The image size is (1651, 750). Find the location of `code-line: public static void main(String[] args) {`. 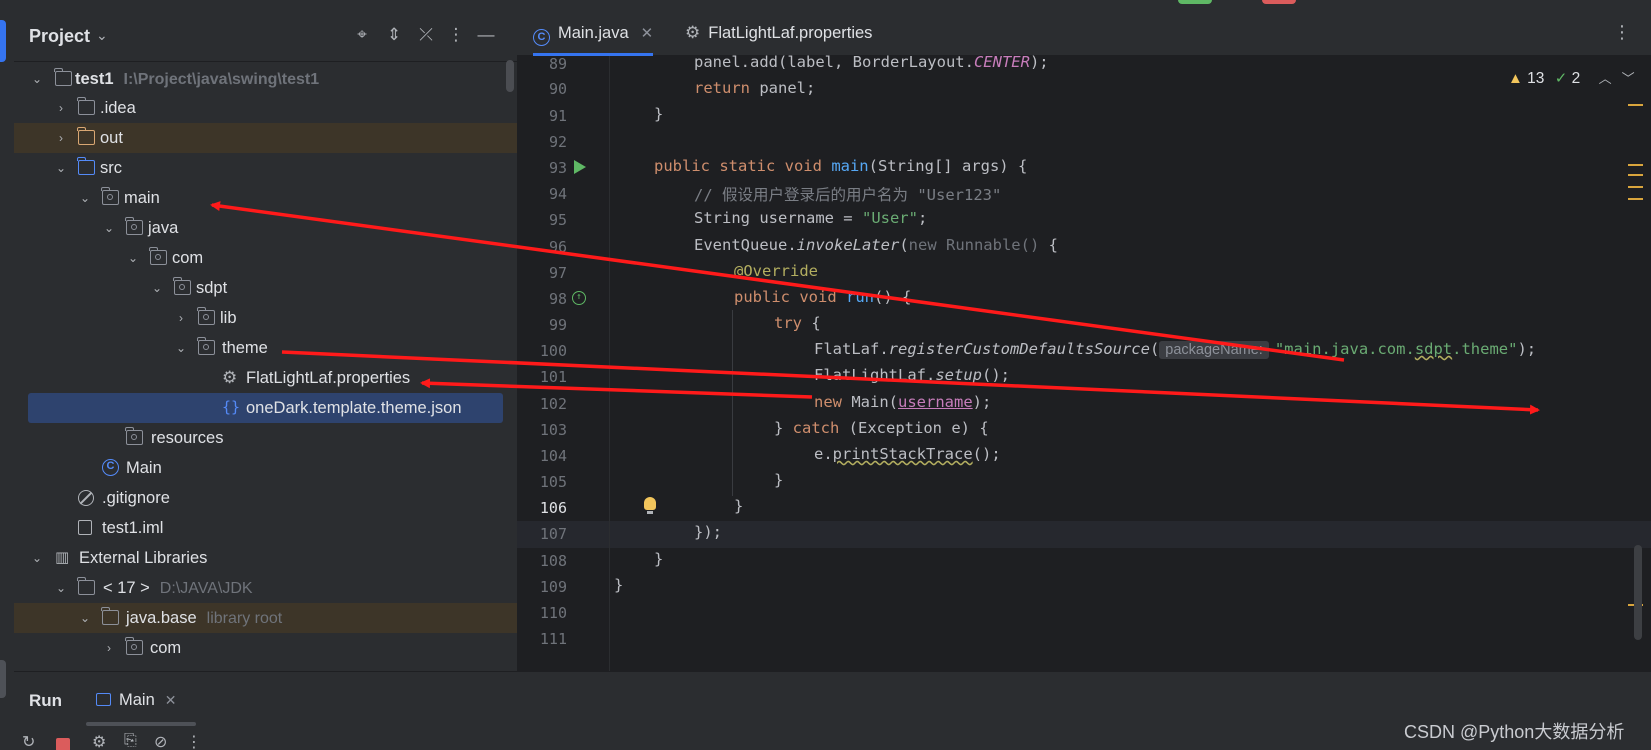

code-line: public static void main(String[] args) { is located at coordinates (841, 166).